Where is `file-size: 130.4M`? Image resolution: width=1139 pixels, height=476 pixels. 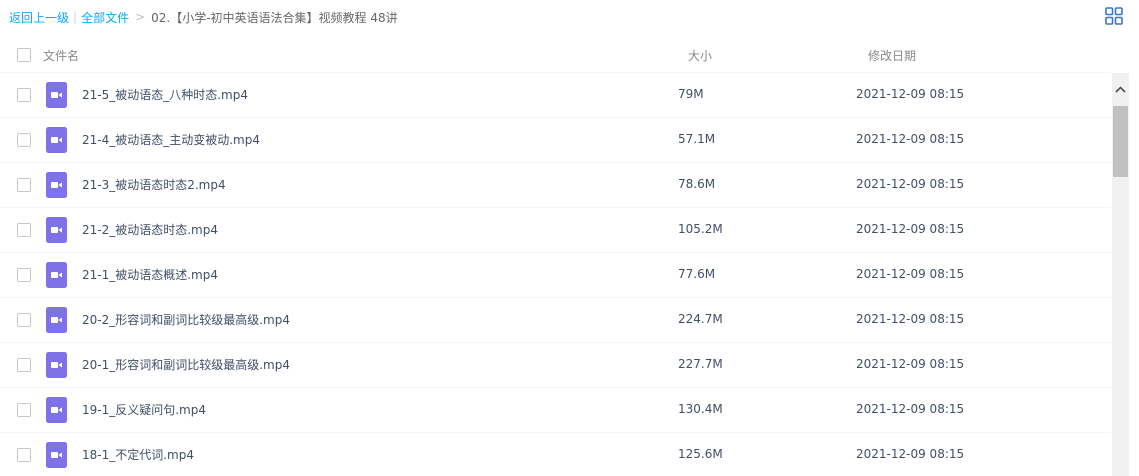 file-size: 130.4M is located at coordinates (700, 409).